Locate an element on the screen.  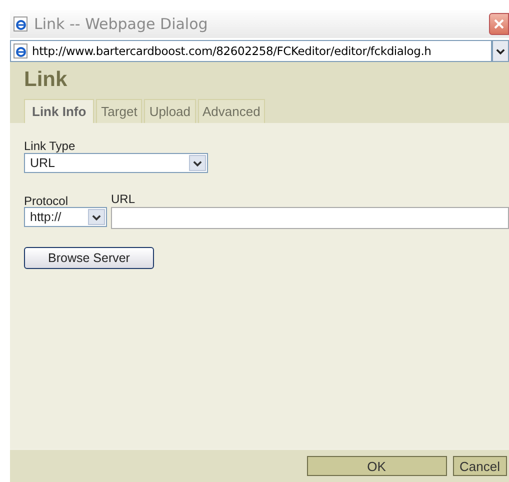
url-input-field is located at coordinates (310, 218).